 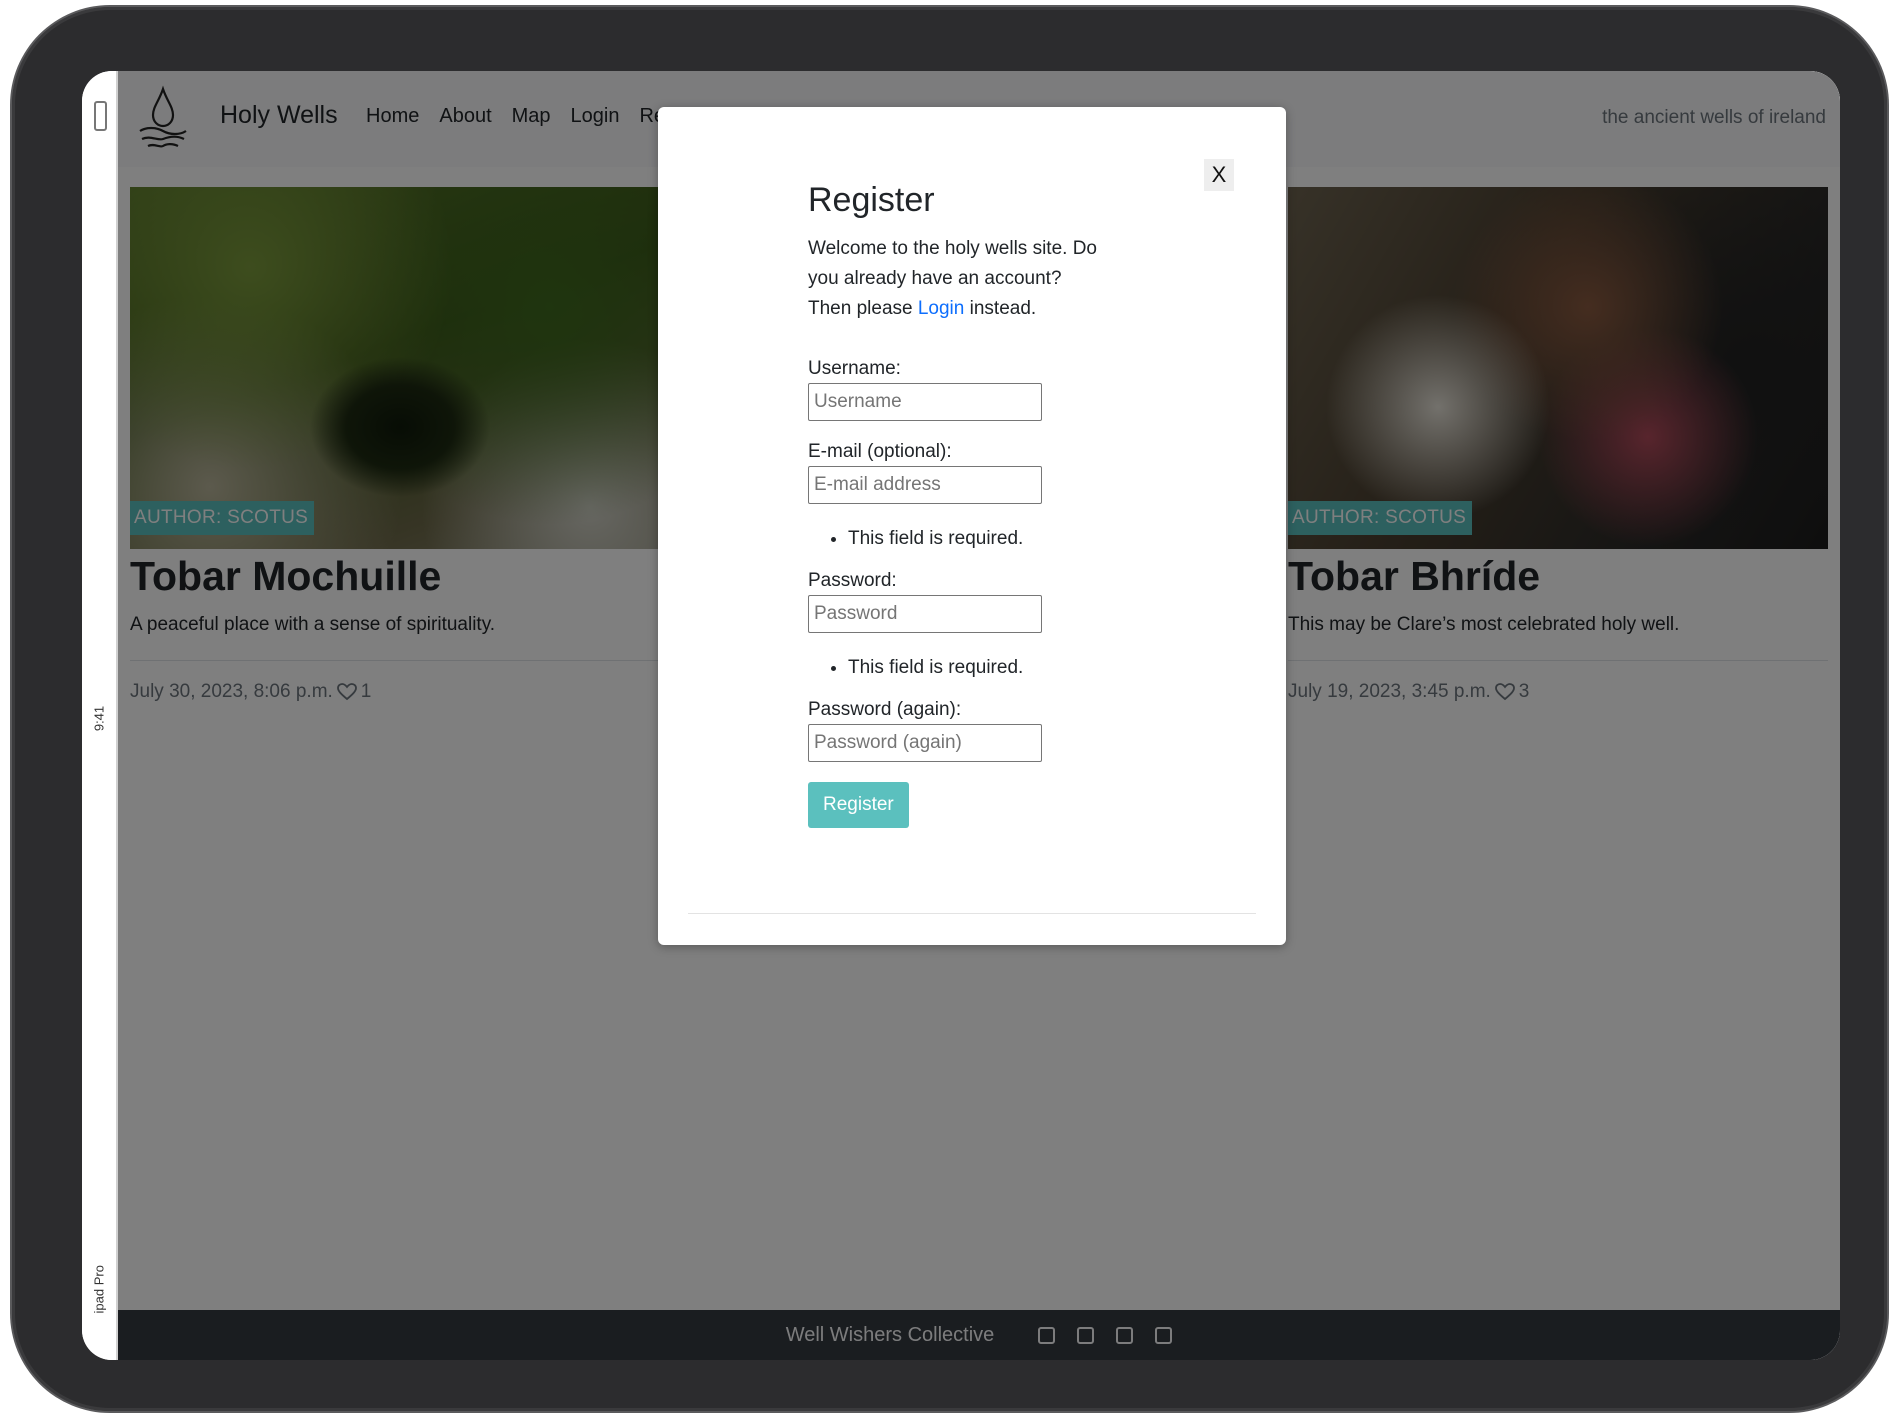 I want to click on modal-title: Register, so click(x=871, y=200).